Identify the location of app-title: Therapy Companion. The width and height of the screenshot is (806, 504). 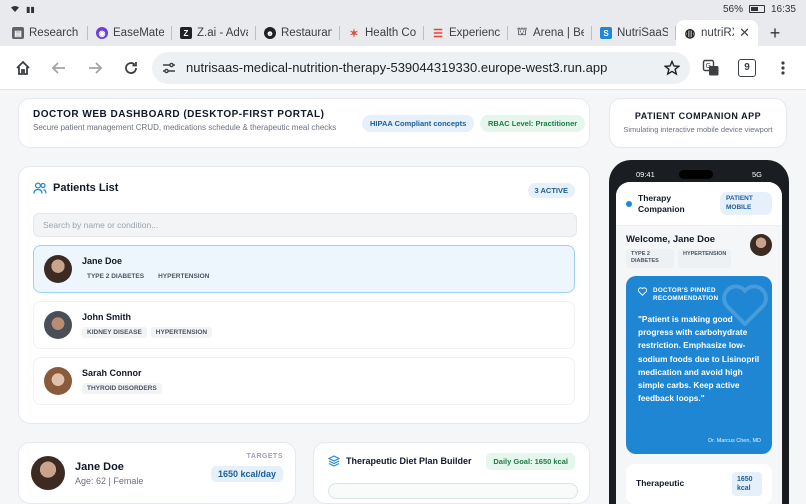
(661, 203).